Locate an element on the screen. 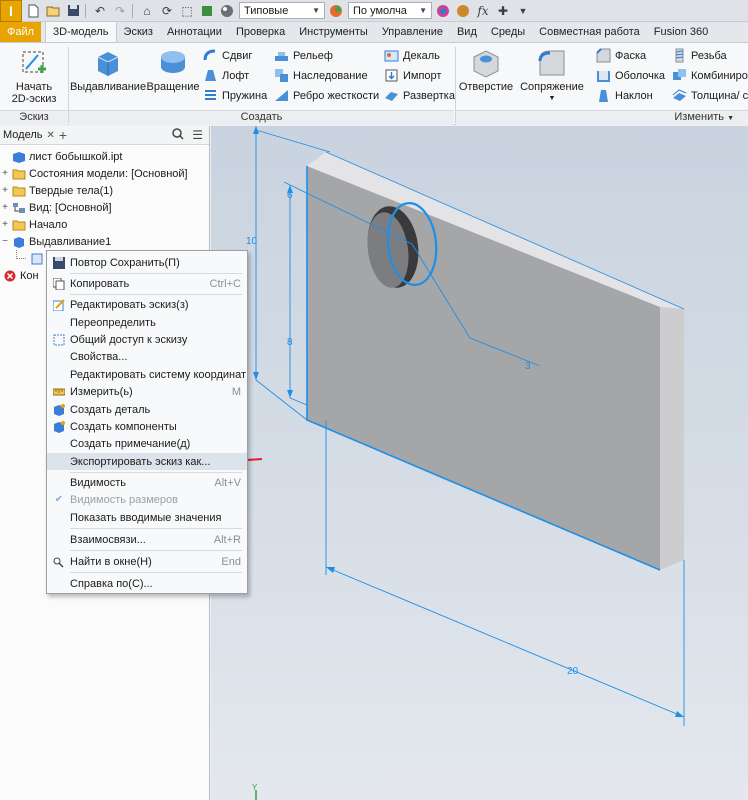 Image resolution: width=748 pixels, height=800 pixels. menu-item-edit-sketch: Редактировать эскиз(з) is located at coordinates (147, 304).